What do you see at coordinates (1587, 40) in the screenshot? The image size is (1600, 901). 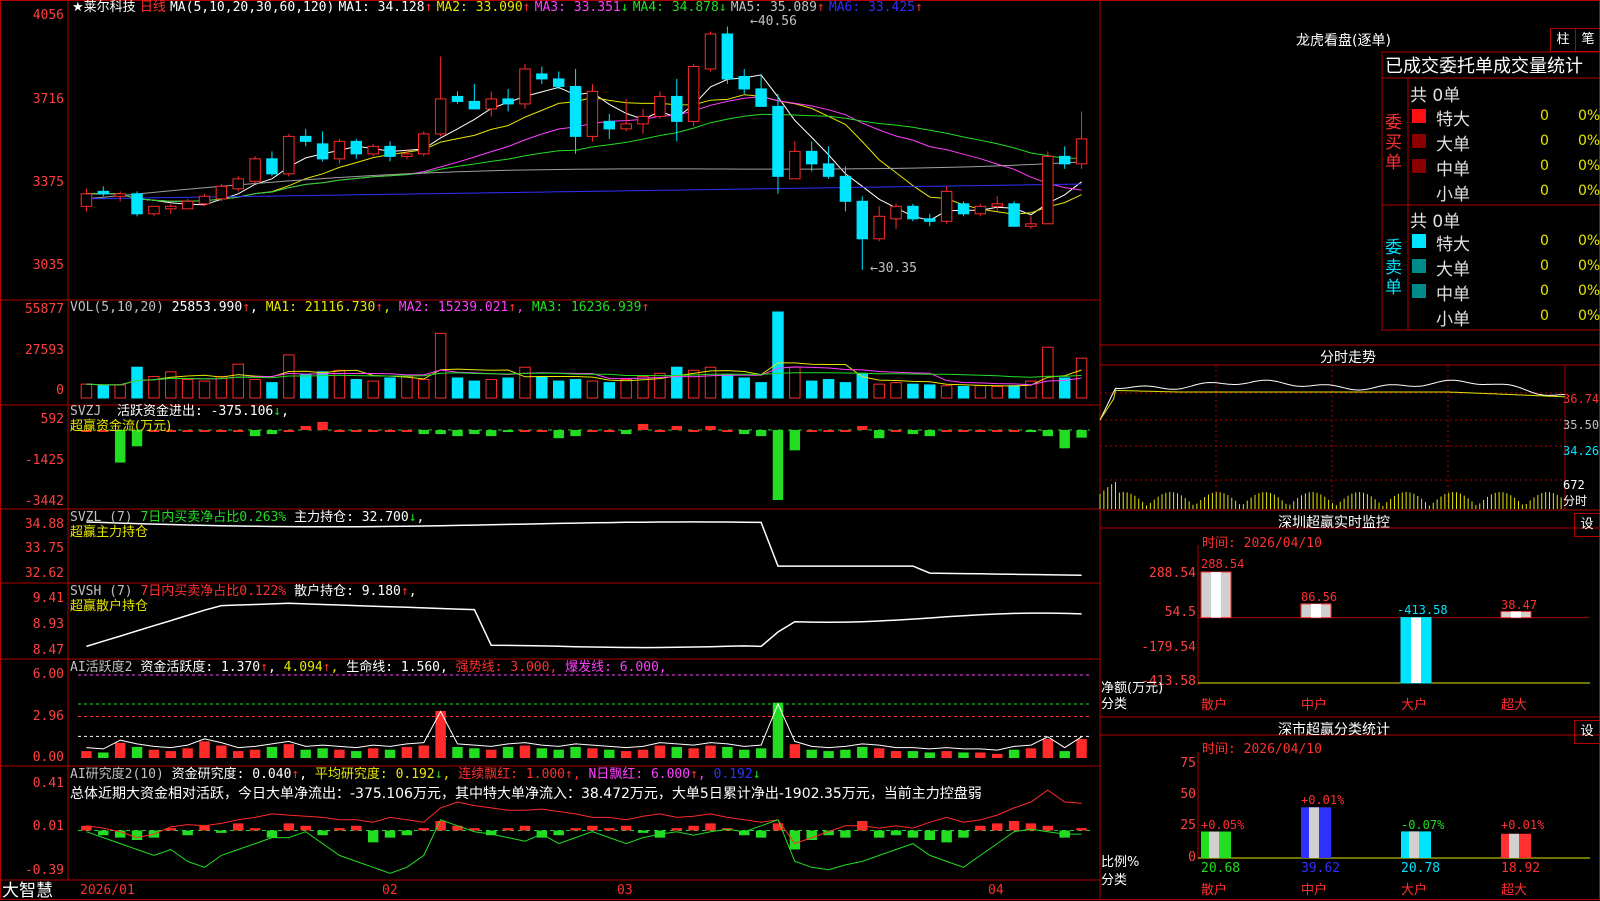 I see `tab-trade-button: 笔` at bounding box center [1587, 40].